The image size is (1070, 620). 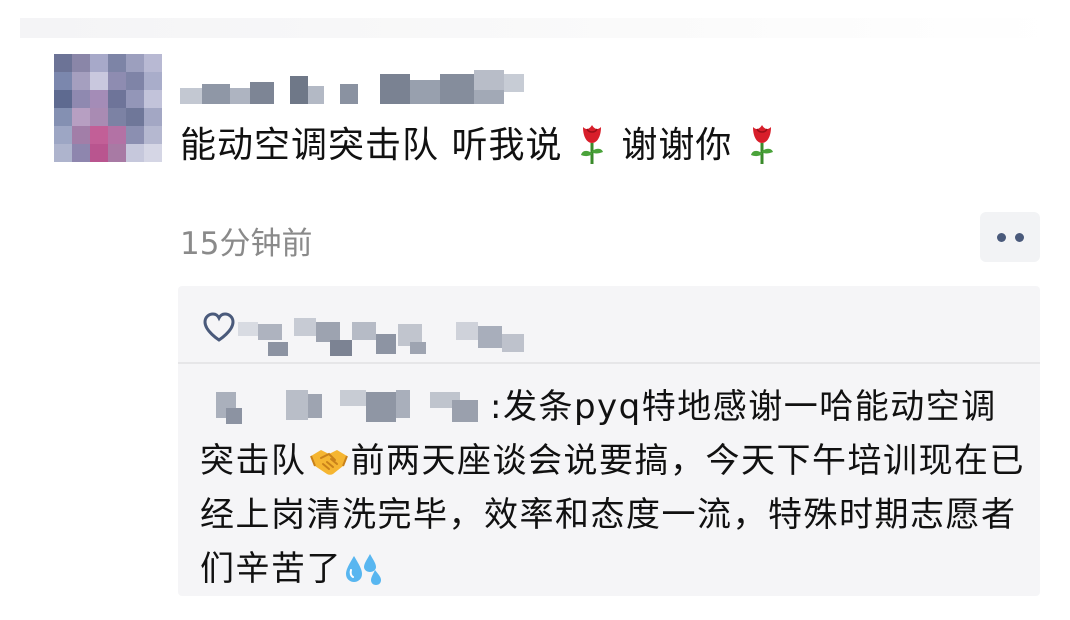 What do you see at coordinates (219, 327) in the screenshot?
I see `heart-icon` at bounding box center [219, 327].